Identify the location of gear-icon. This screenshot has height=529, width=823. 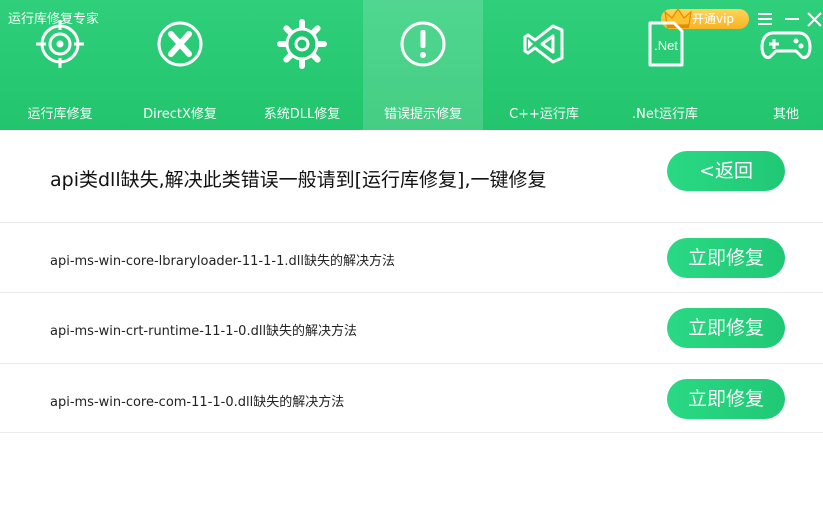
(302, 44).